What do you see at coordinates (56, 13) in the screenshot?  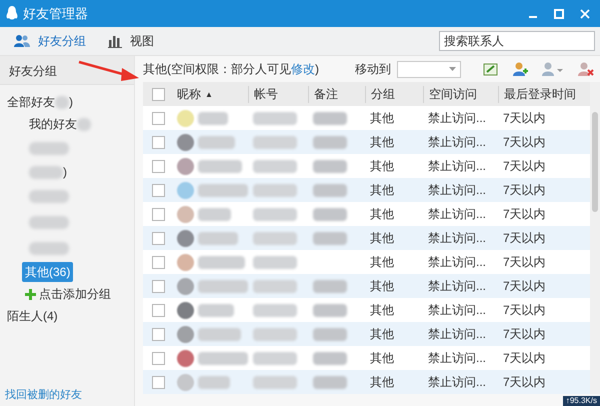 I see `window-title: 好友管理器` at bounding box center [56, 13].